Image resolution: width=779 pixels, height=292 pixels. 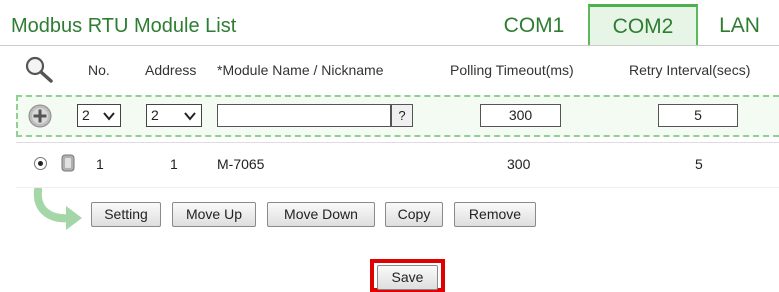 I want to click on header-divider, so click(x=389, y=45).